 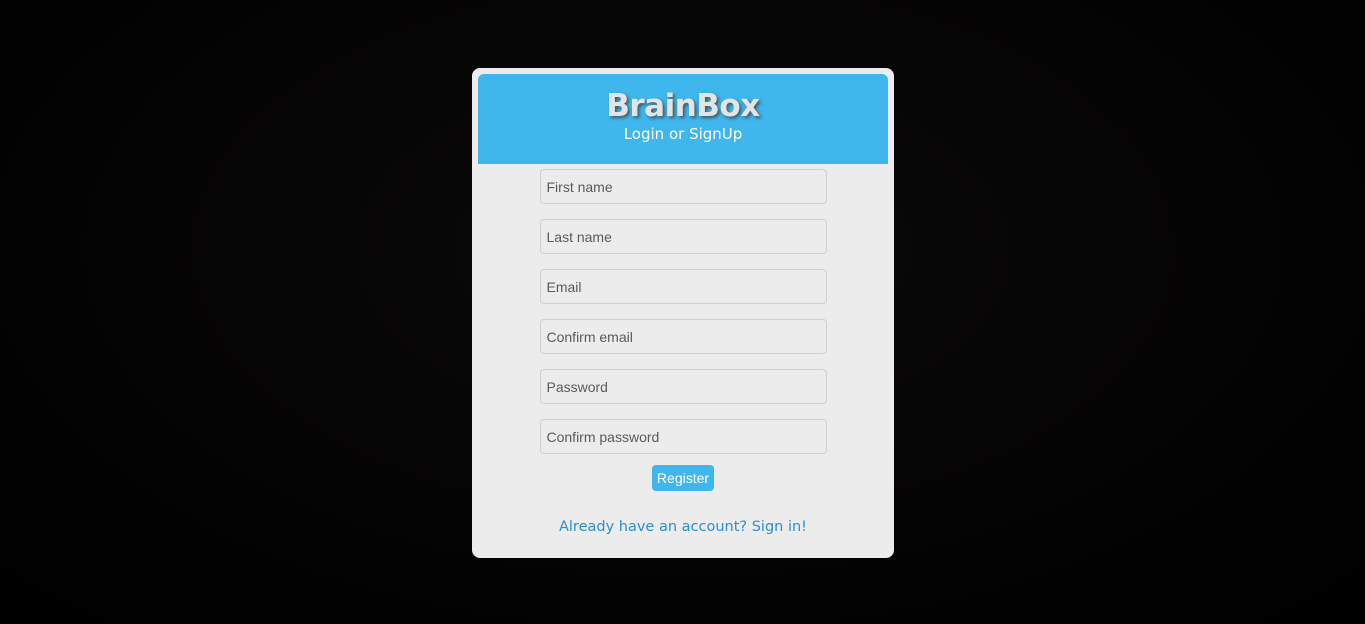 What do you see at coordinates (683, 527) in the screenshot?
I see `sign-in-link: Already have an account? Sign in!` at bounding box center [683, 527].